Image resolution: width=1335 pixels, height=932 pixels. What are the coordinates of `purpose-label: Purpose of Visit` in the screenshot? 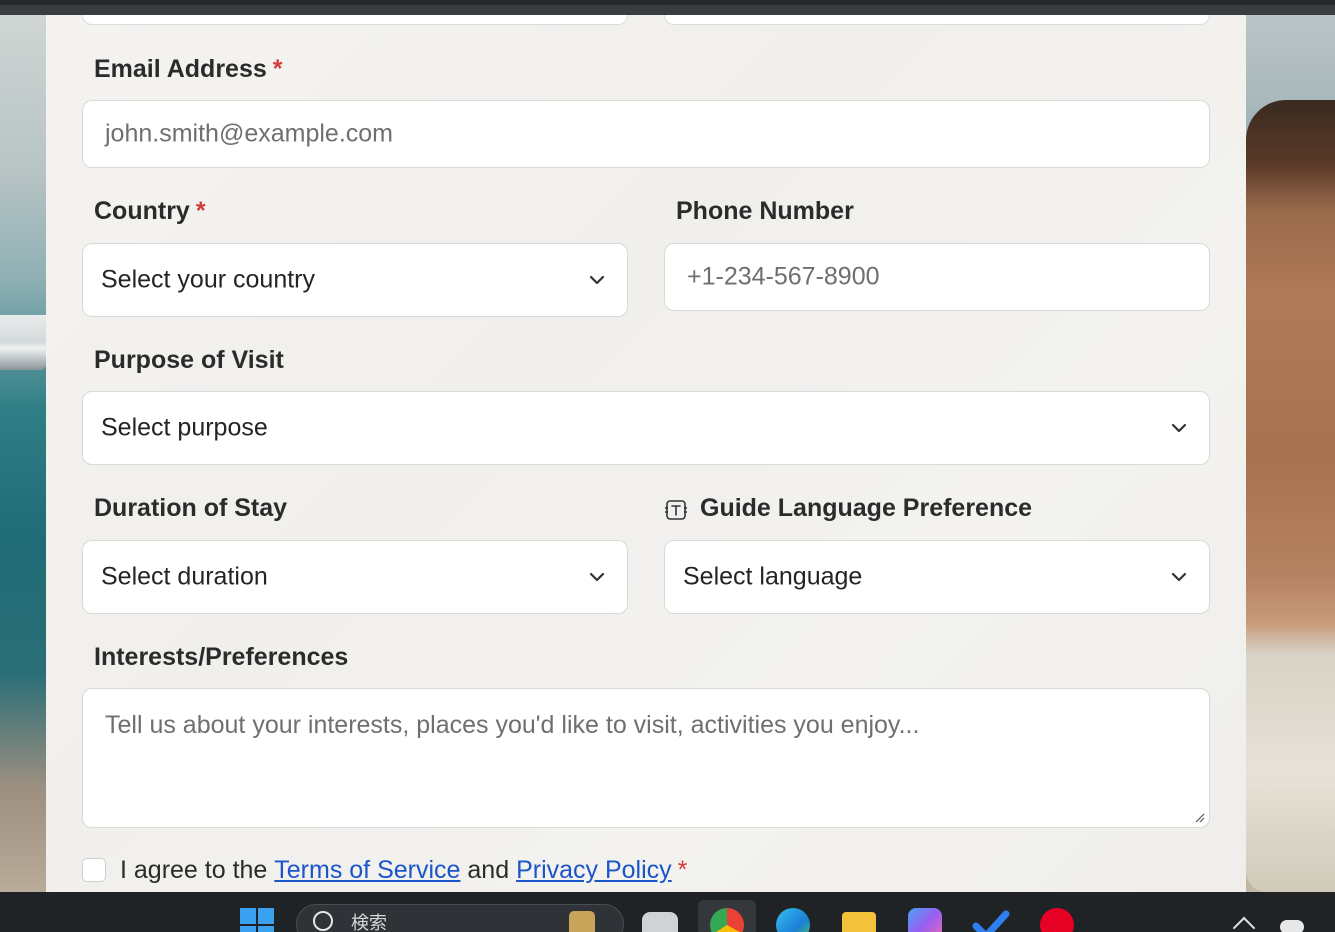 It's located at (189, 360).